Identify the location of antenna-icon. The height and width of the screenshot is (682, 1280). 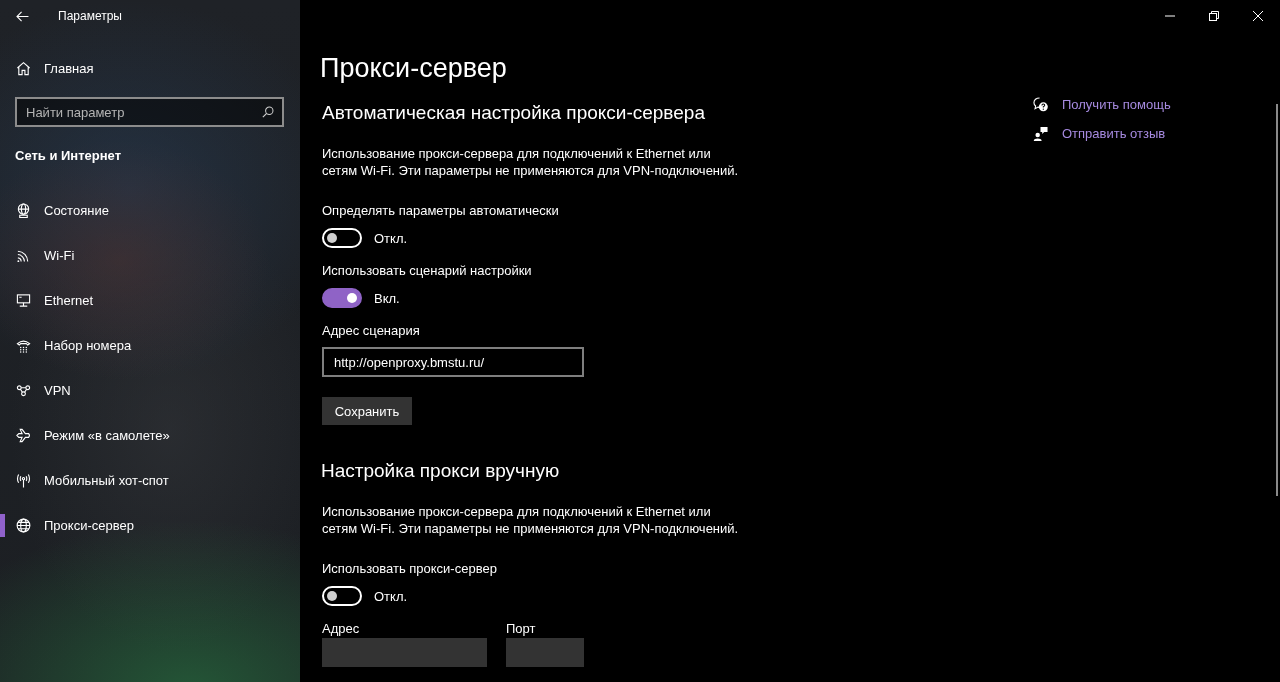
(23, 480).